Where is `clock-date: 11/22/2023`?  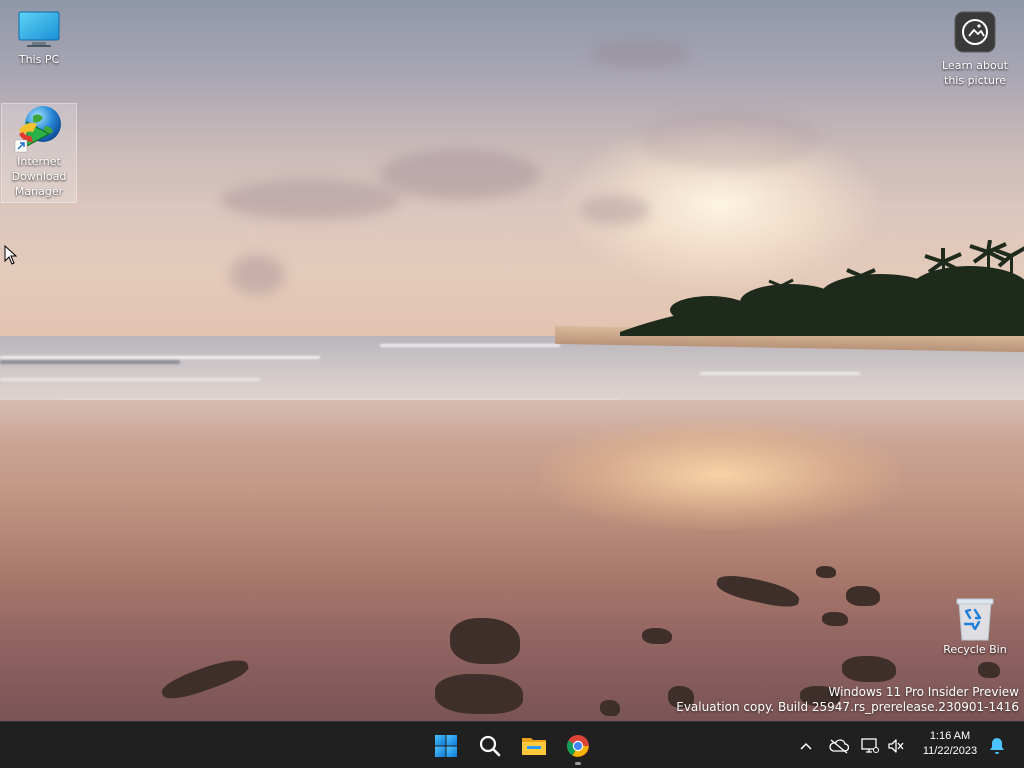 clock-date: 11/22/2023 is located at coordinates (950, 751).